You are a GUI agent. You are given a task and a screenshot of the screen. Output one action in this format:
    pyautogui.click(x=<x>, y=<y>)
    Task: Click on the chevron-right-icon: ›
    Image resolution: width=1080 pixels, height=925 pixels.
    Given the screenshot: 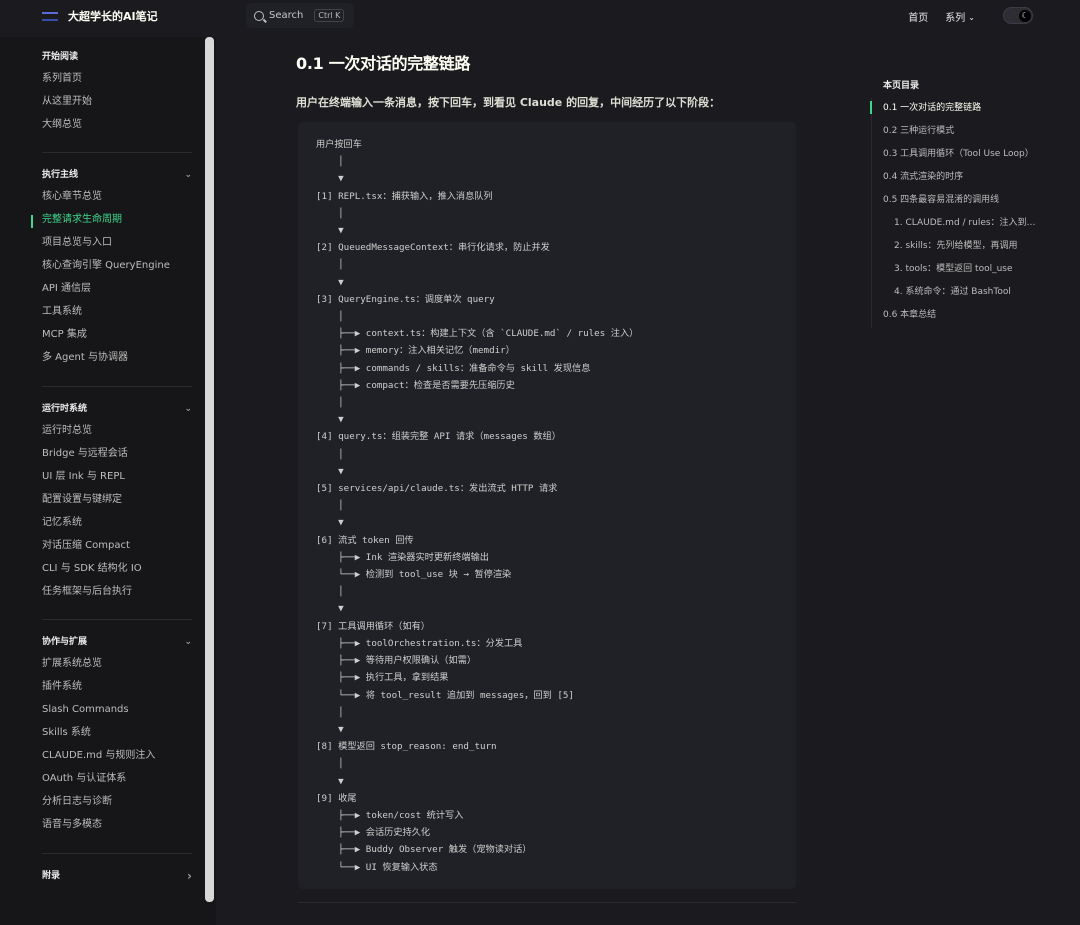 What is the action you would take?
    pyautogui.click(x=189, y=876)
    